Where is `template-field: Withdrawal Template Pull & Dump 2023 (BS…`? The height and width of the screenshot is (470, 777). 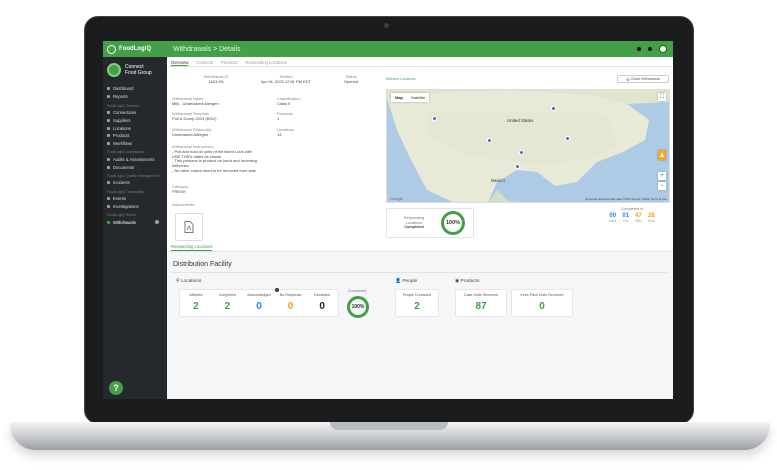 template-field: Withdrawal Template Pull & Dump 2023 (BS… is located at coordinates (194, 116).